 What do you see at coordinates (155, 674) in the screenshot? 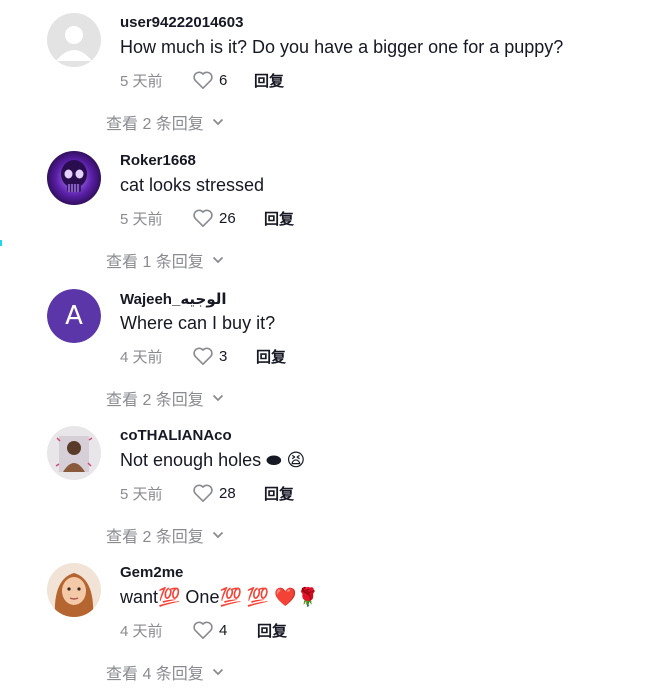
I see `view-replies-label: 查看 4 条回复` at bounding box center [155, 674].